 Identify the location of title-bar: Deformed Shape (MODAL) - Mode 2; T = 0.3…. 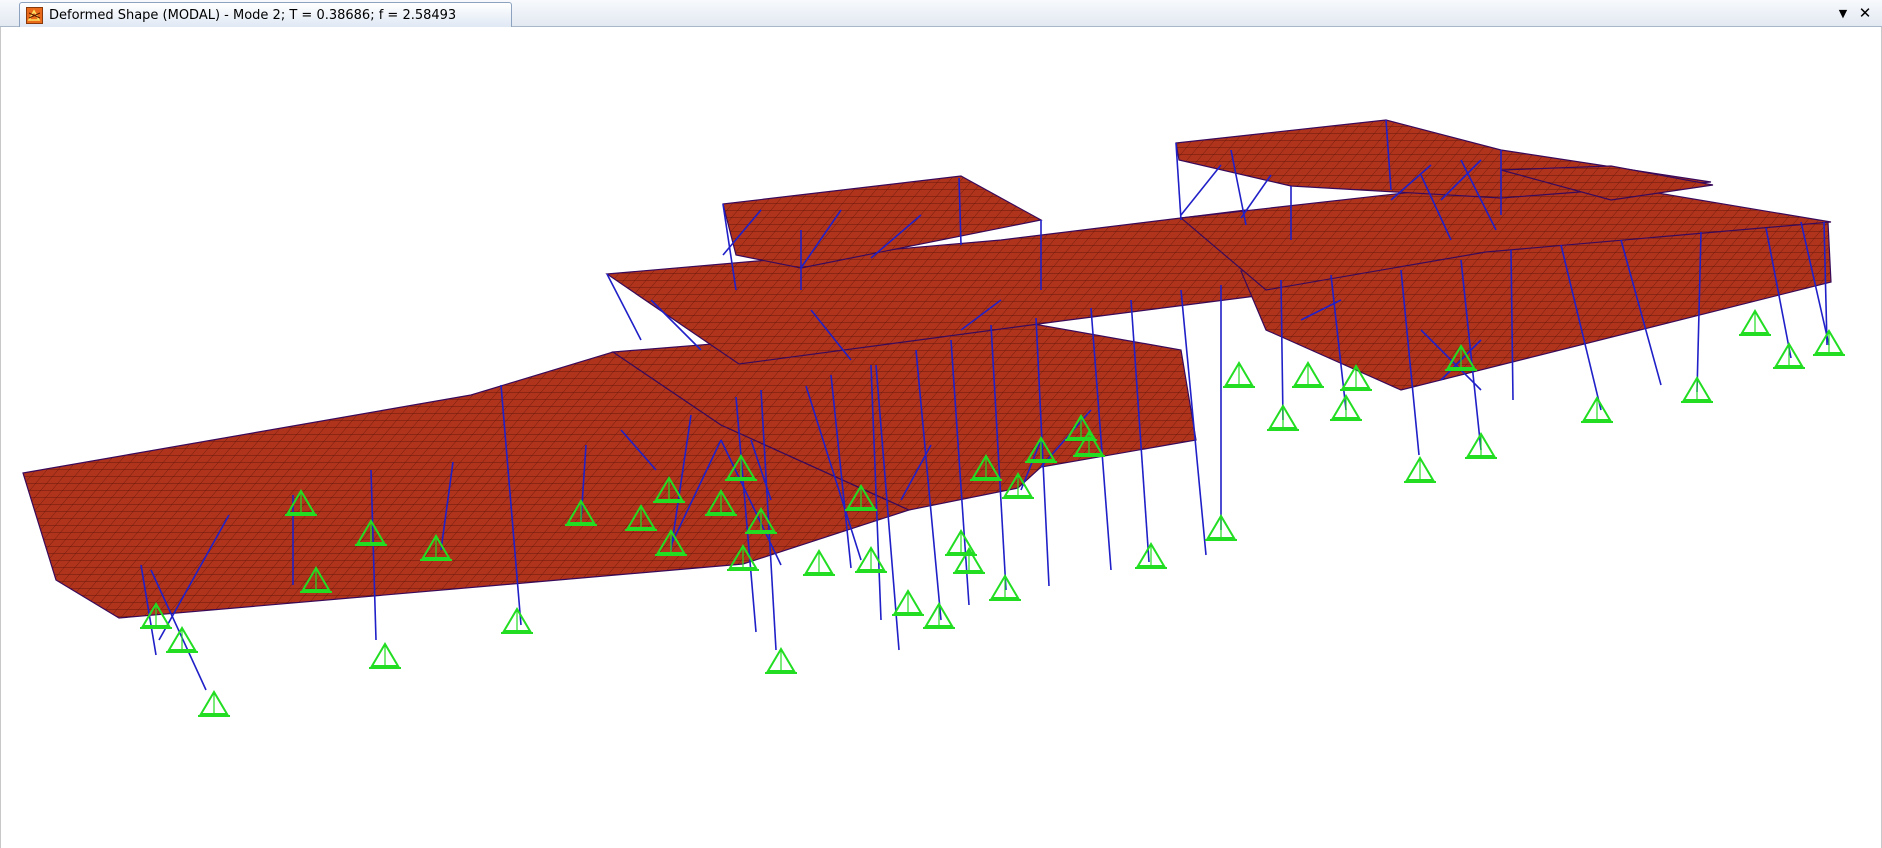
(941, 13).